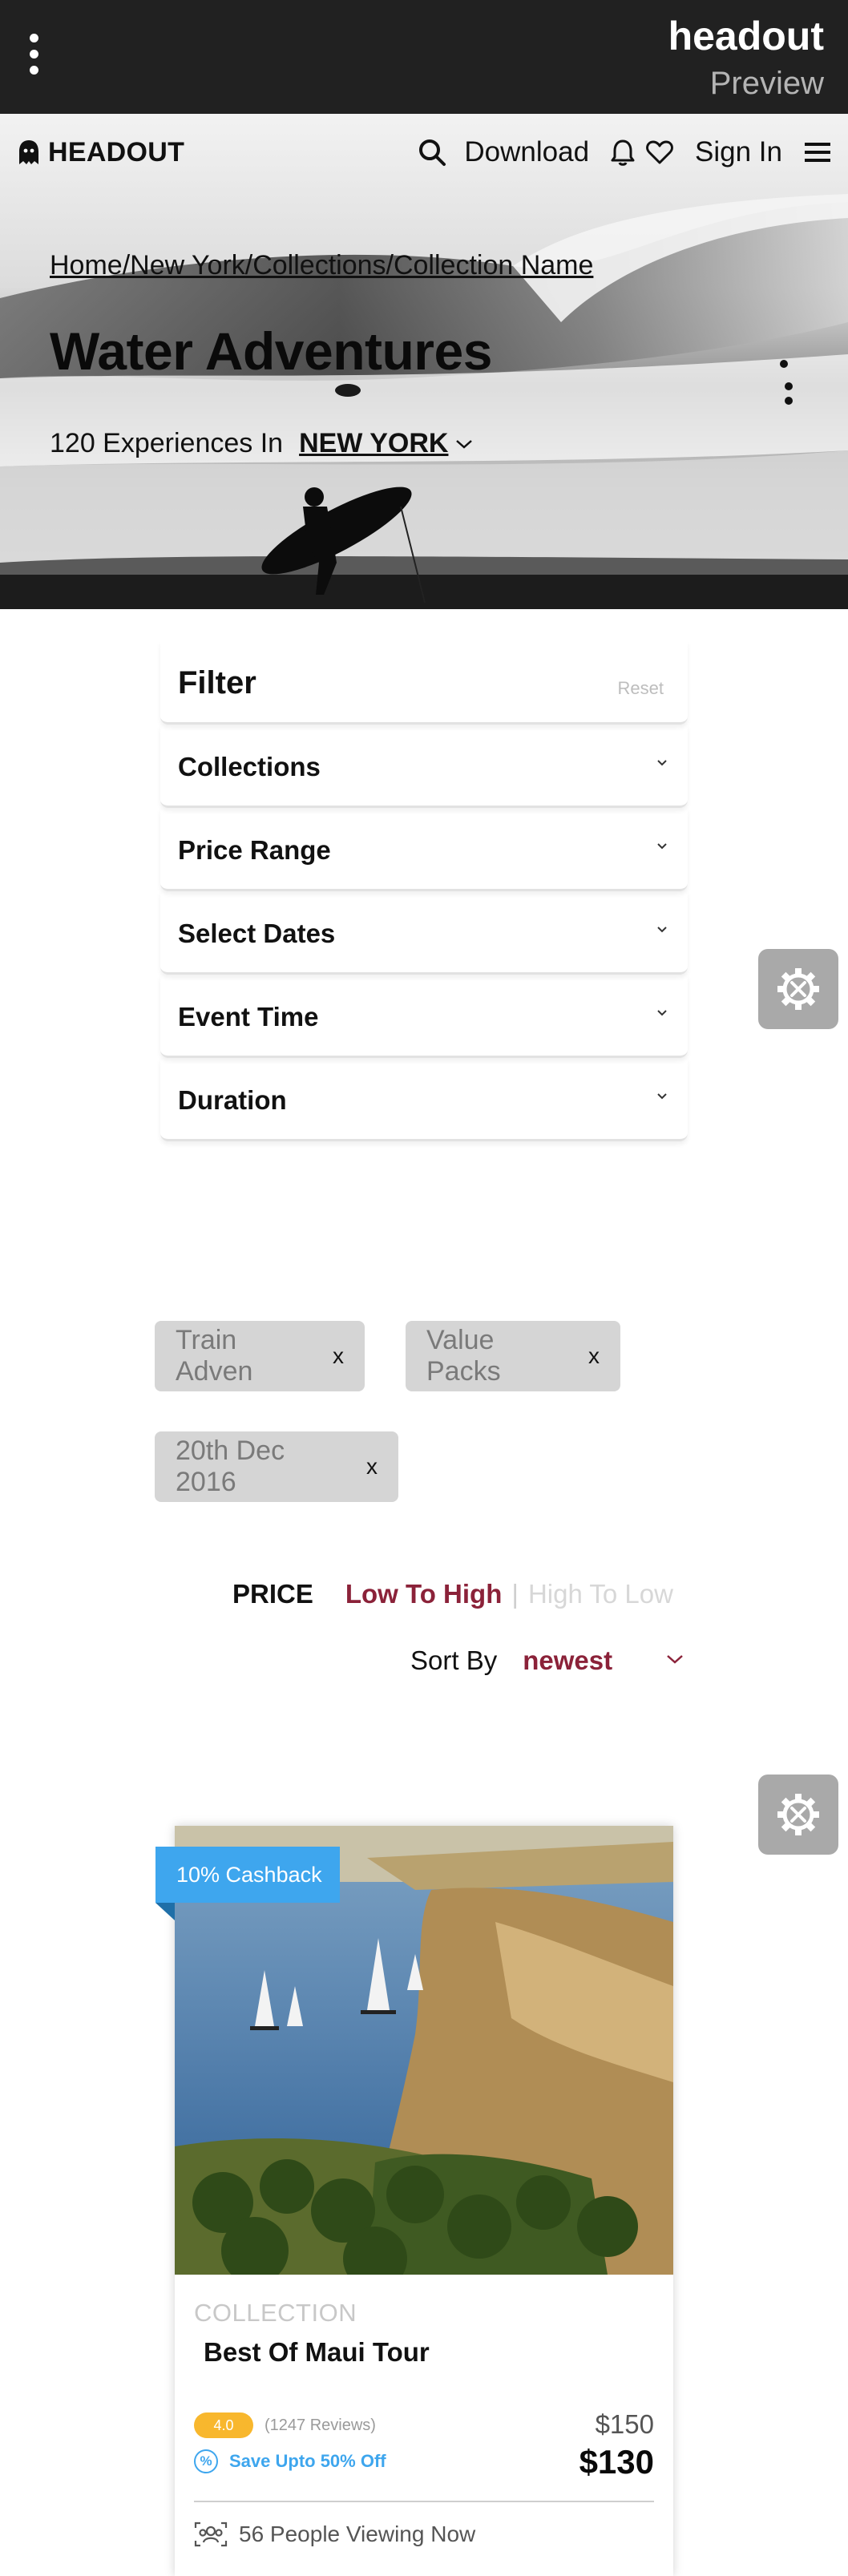 The image size is (848, 2576). Describe the element at coordinates (432, 152) in the screenshot. I see `search-icon` at that location.